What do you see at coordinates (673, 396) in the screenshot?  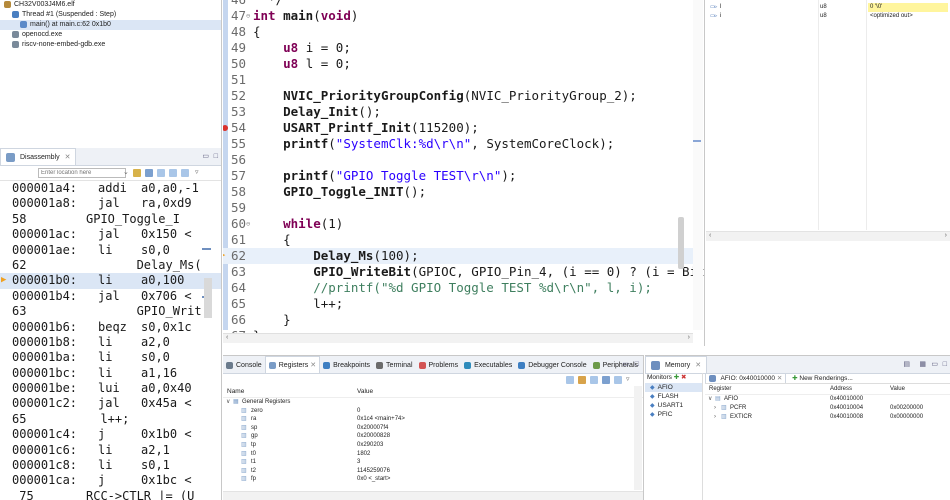 I see `monitor-item: ◆ FLASH` at bounding box center [673, 396].